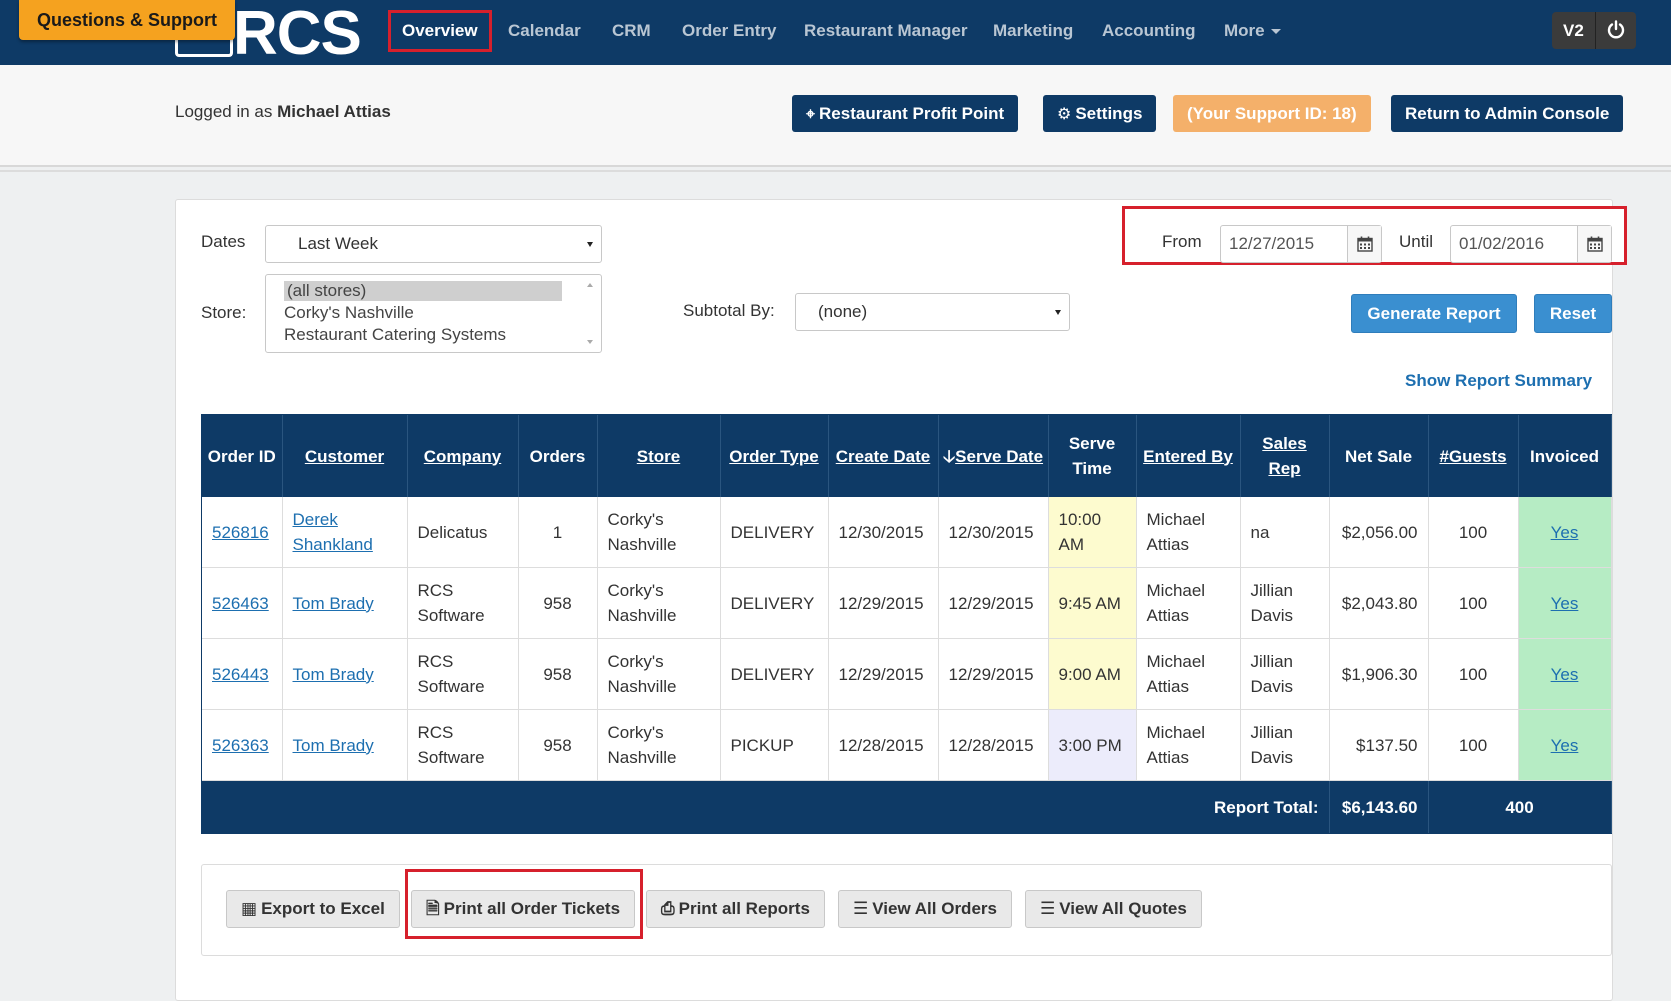 Image resolution: width=1671 pixels, height=1001 pixels. Describe the element at coordinates (224, 312) in the screenshot. I see `store-label: Store:` at that location.